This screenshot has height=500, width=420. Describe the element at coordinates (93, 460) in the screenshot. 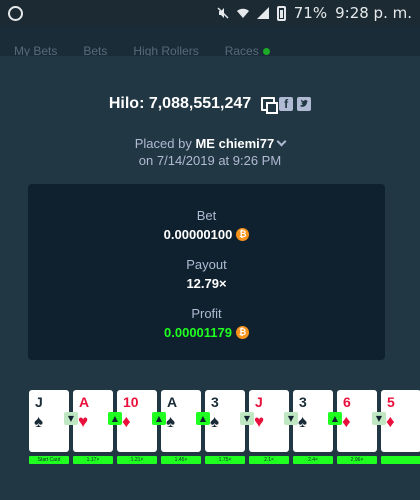

I see `multiplier-label: 1.17×` at that location.